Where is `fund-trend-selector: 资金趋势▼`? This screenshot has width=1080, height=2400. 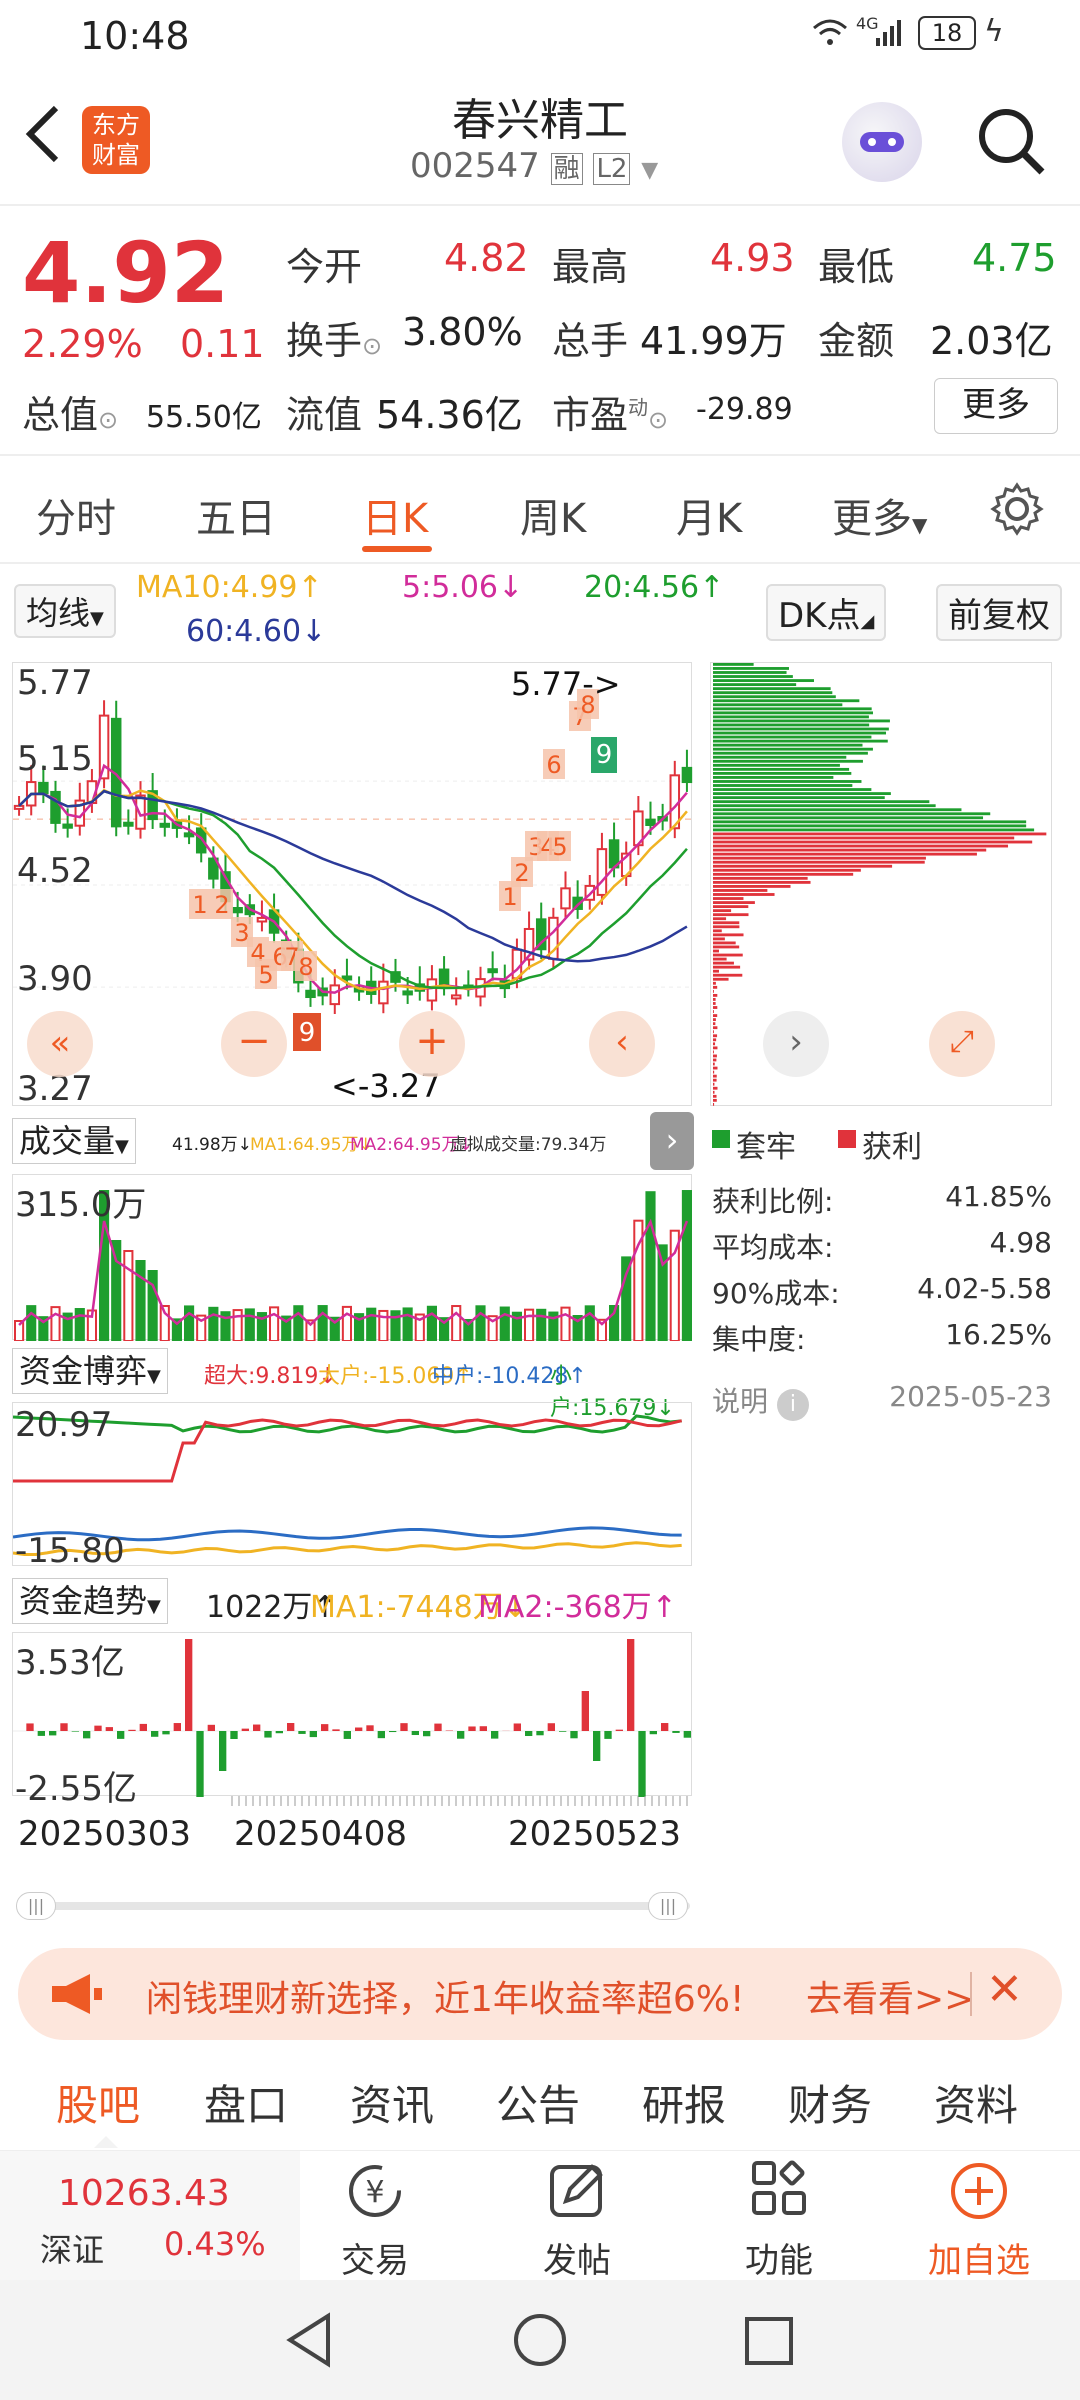 fund-trend-selector: 资金趋势▼ is located at coordinates (90, 1601).